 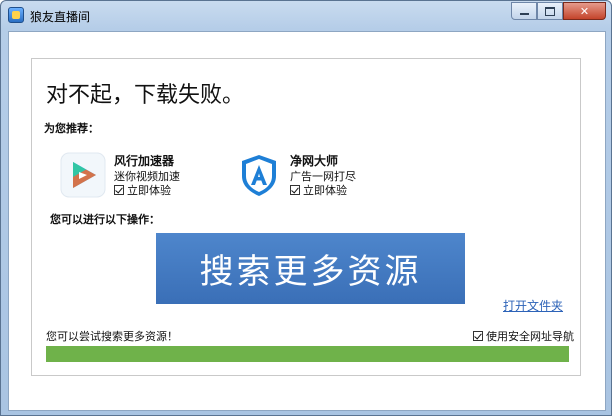 I want to click on close-icon: ✕, so click(x=584, y=11).